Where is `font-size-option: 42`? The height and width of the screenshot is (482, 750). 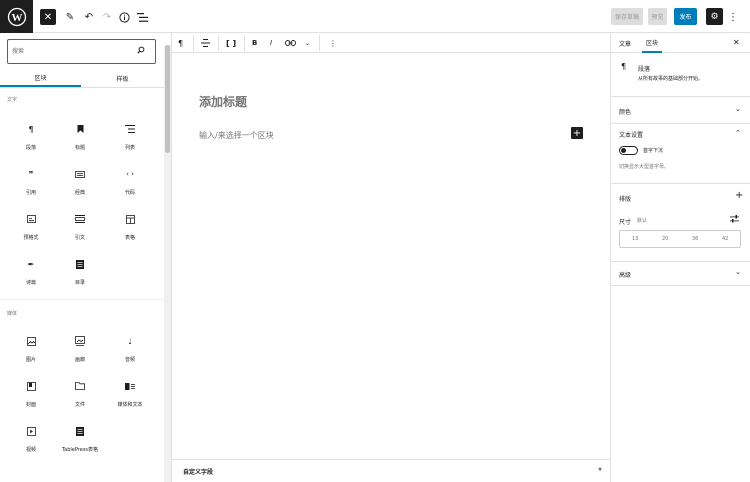
font-size-option: 42 is located at coordinates (725, 239).